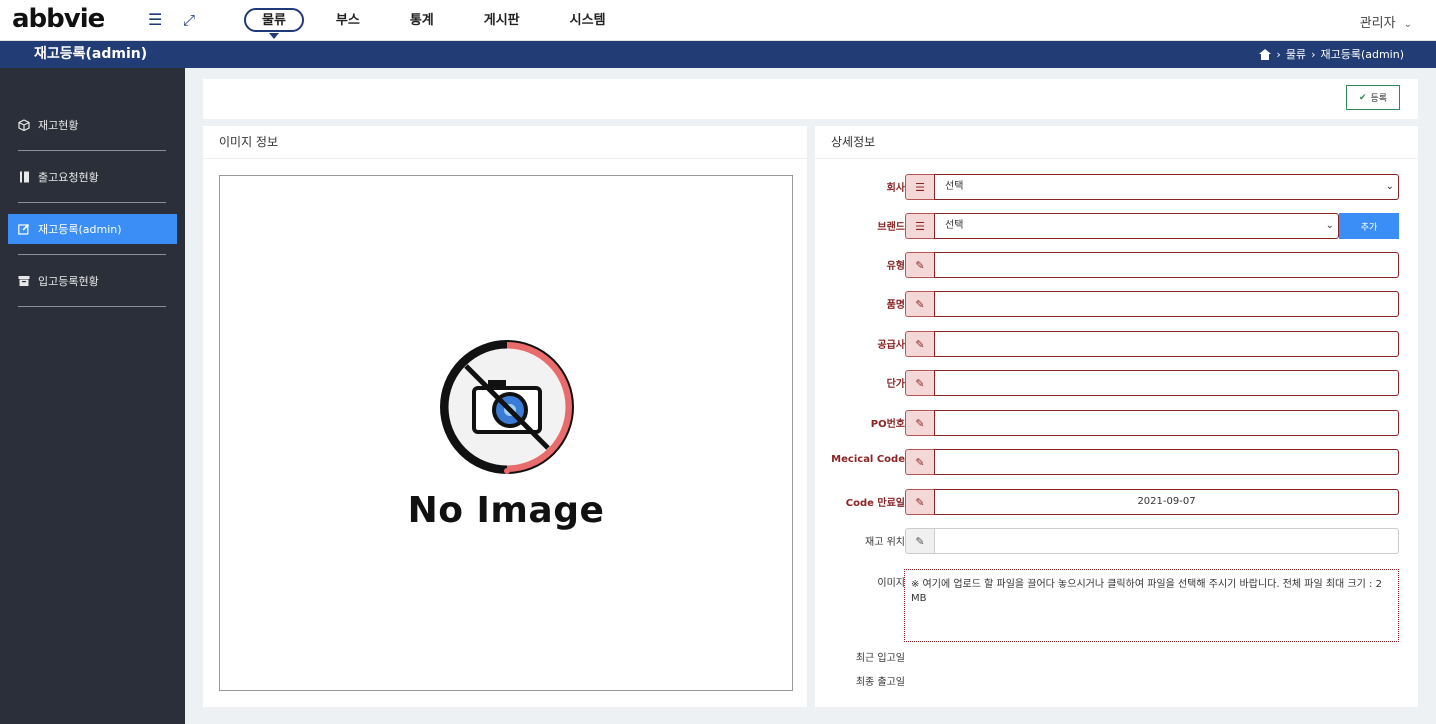 The height and width of the screenshot is (724, 1436). What do you see at coordinates (68, 281) in the screenshot?
I see `sidebar-item-label: 입고등록현황` at bounding box center [68, 281].